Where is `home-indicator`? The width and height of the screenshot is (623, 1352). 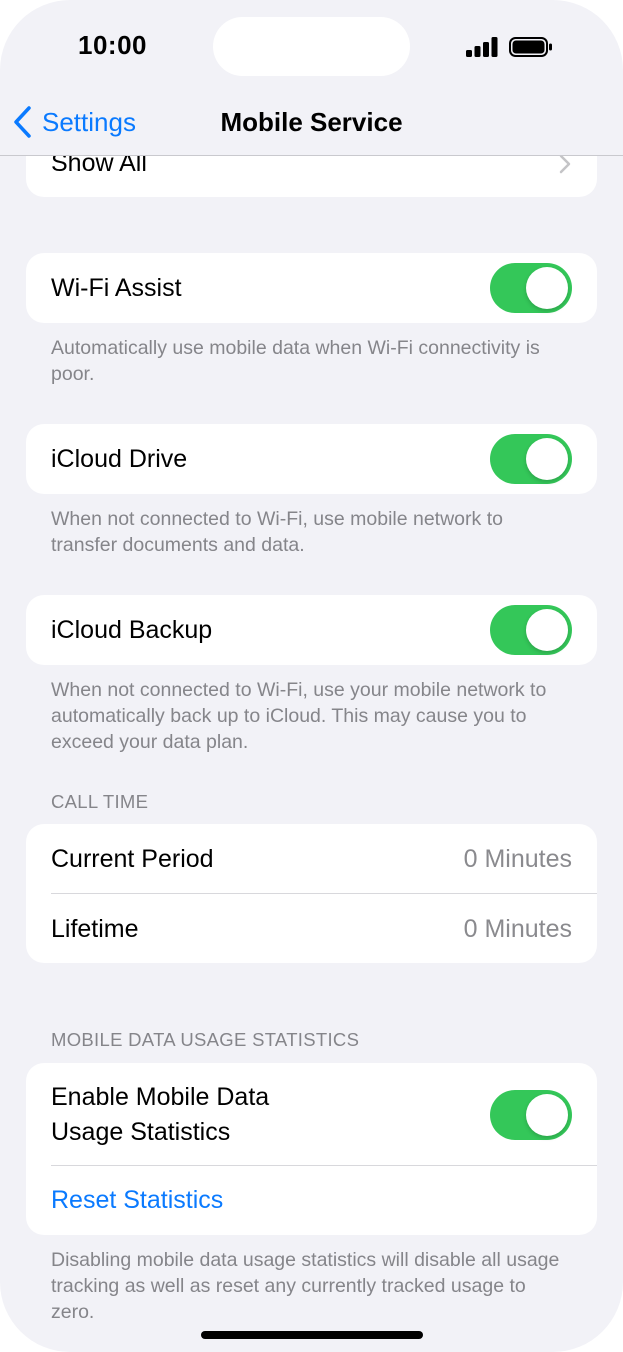
home-indicator is located at coordinates (312, 1335).